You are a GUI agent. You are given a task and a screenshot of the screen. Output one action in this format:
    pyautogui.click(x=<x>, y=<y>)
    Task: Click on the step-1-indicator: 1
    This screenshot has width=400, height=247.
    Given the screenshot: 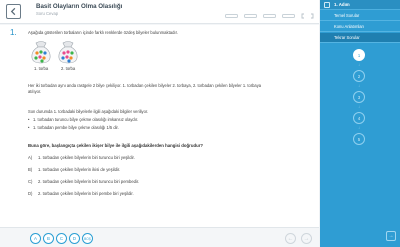 What is the action you would take?
    pyautogui.click(x=359, y=55)
    